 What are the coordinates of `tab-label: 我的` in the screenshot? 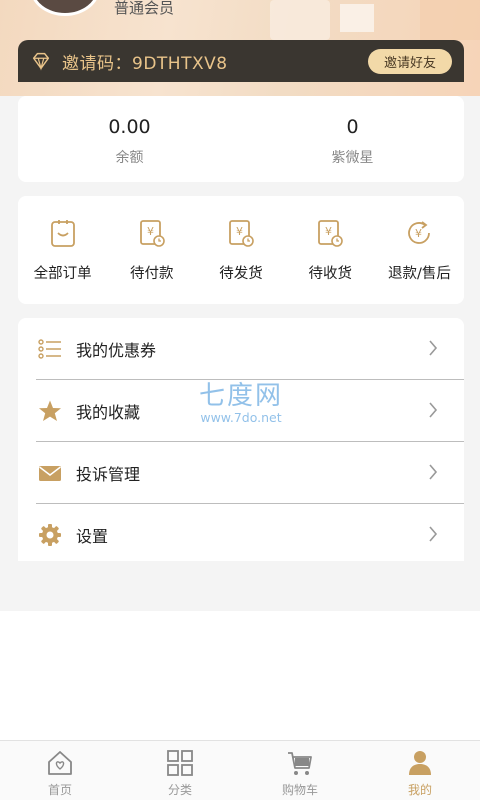 It's located at (419, 790).